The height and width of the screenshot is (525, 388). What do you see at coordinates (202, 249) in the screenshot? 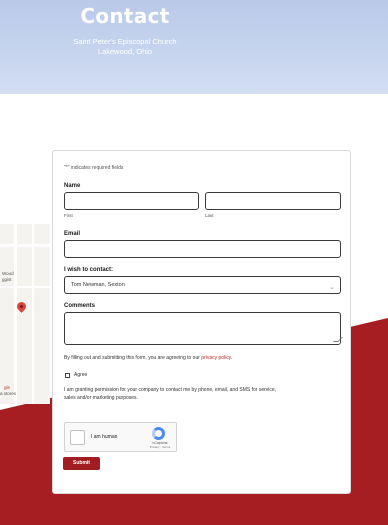
I see `email-input` at bounding box center [202, 249].